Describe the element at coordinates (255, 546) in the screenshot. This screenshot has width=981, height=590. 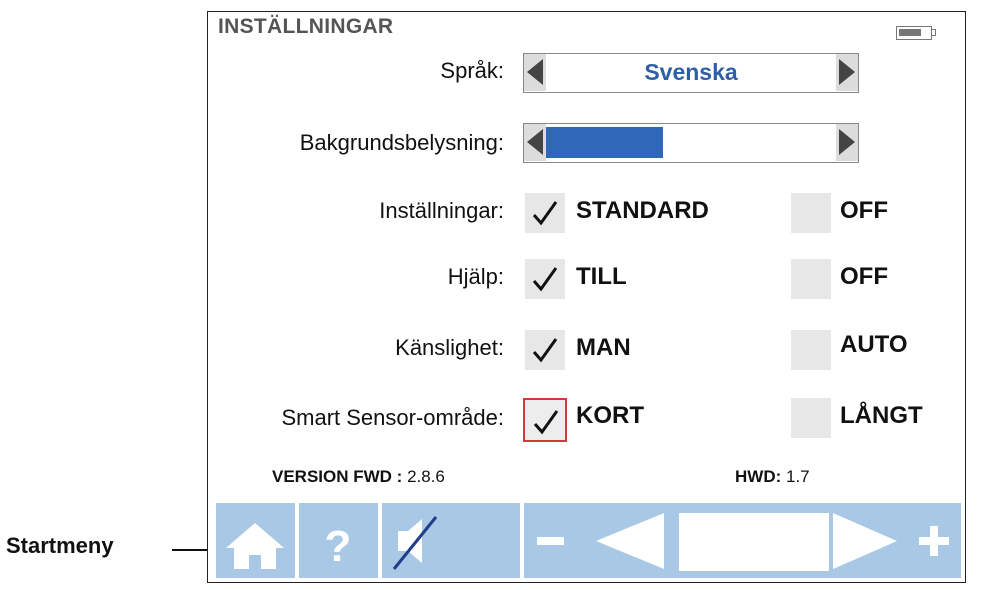
I see `home-icon` at that location.